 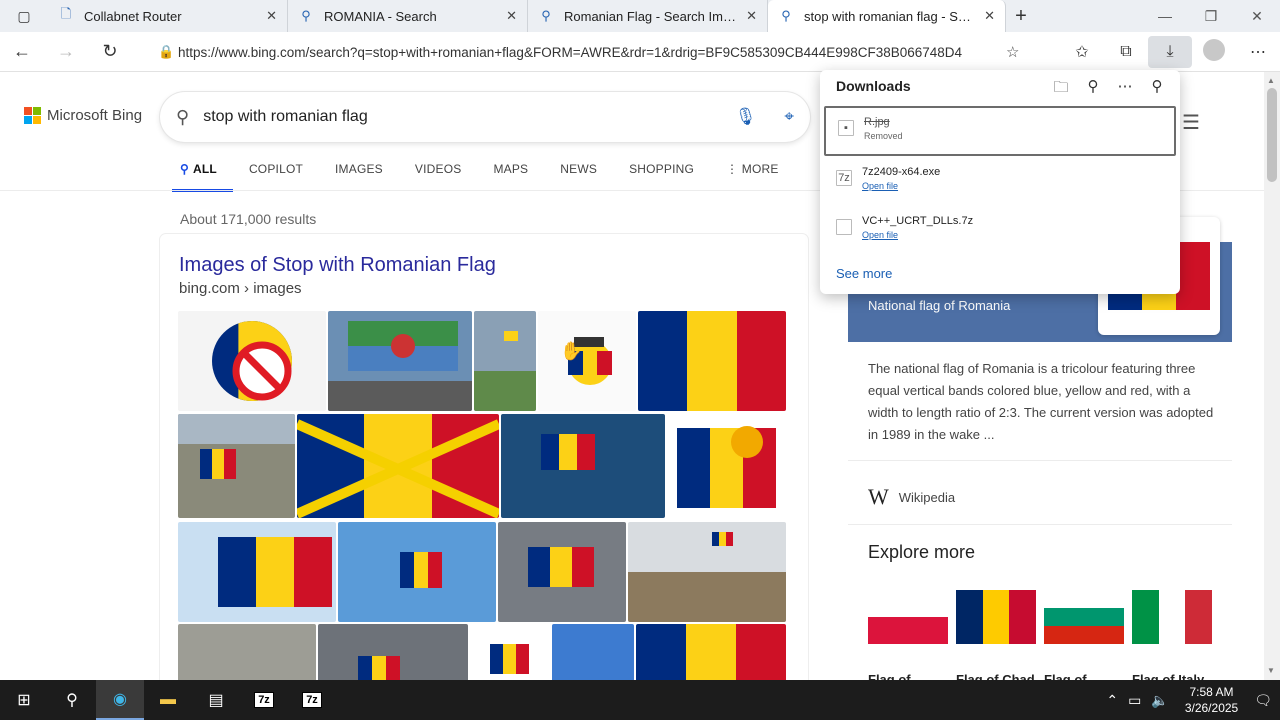 I want to click on scope-images: IMAGES, so click(x=359, y=176).